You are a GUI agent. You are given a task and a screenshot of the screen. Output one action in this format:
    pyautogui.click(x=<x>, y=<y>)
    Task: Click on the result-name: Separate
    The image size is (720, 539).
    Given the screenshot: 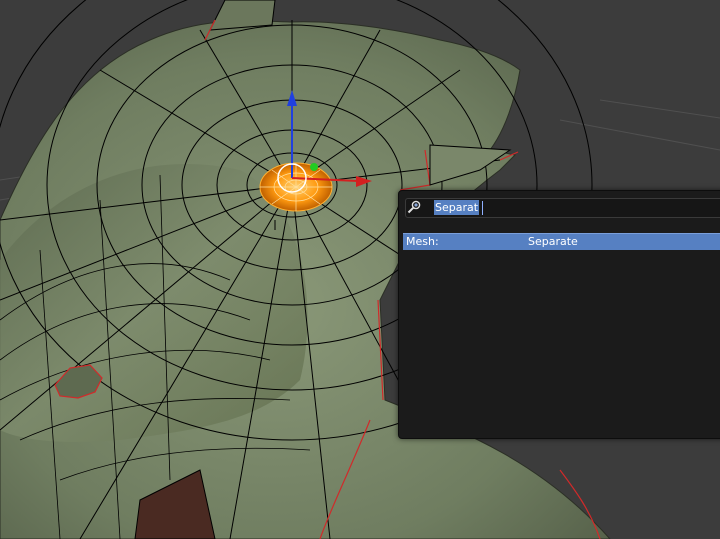 What is the action you would take?
    pyautogui.click(x=553, y=241)
    